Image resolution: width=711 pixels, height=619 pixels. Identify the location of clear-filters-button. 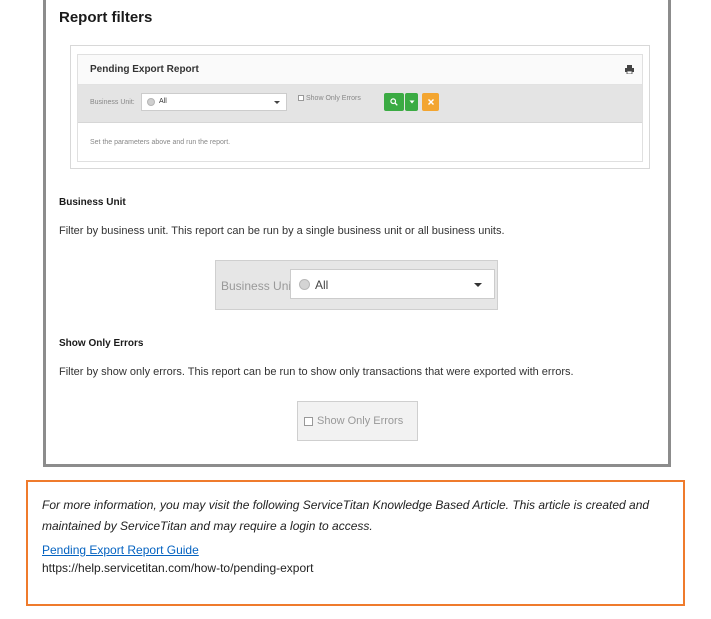
(430, 102).